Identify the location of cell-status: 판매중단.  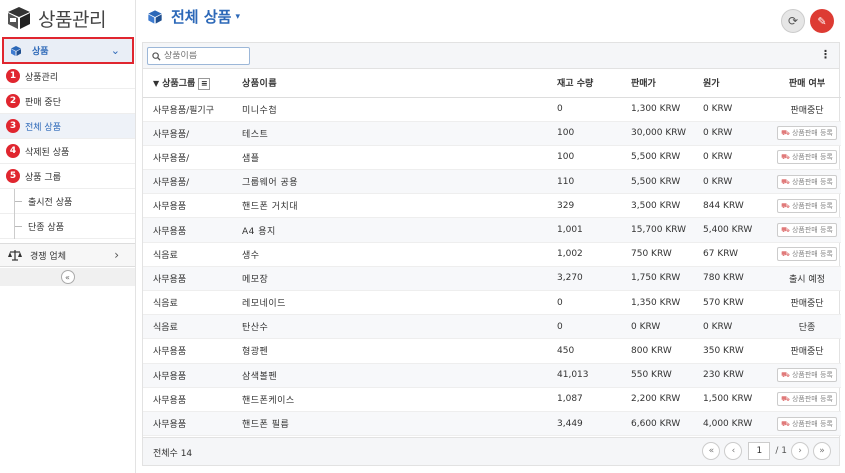
(807, 109).